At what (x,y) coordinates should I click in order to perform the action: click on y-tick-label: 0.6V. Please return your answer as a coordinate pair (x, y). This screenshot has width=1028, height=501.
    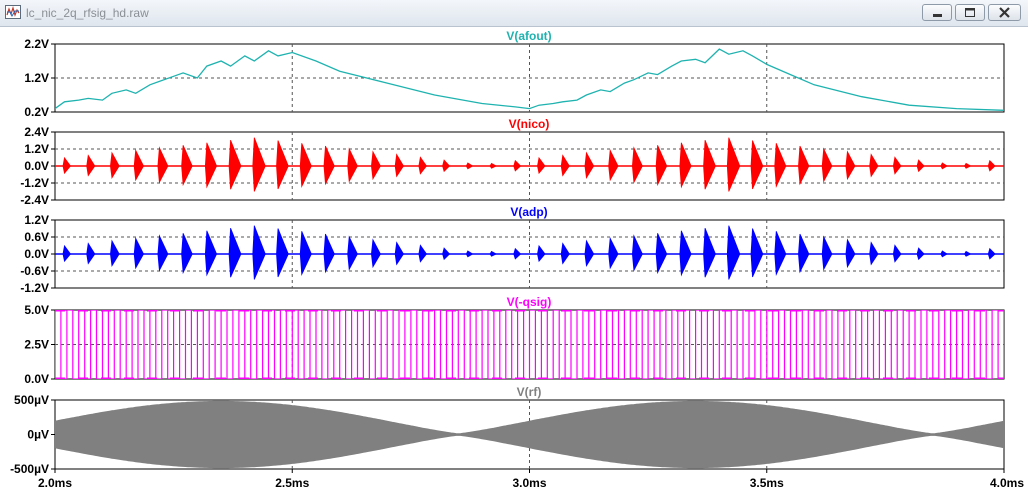
    Looking at the image, I should click on (36, 237).